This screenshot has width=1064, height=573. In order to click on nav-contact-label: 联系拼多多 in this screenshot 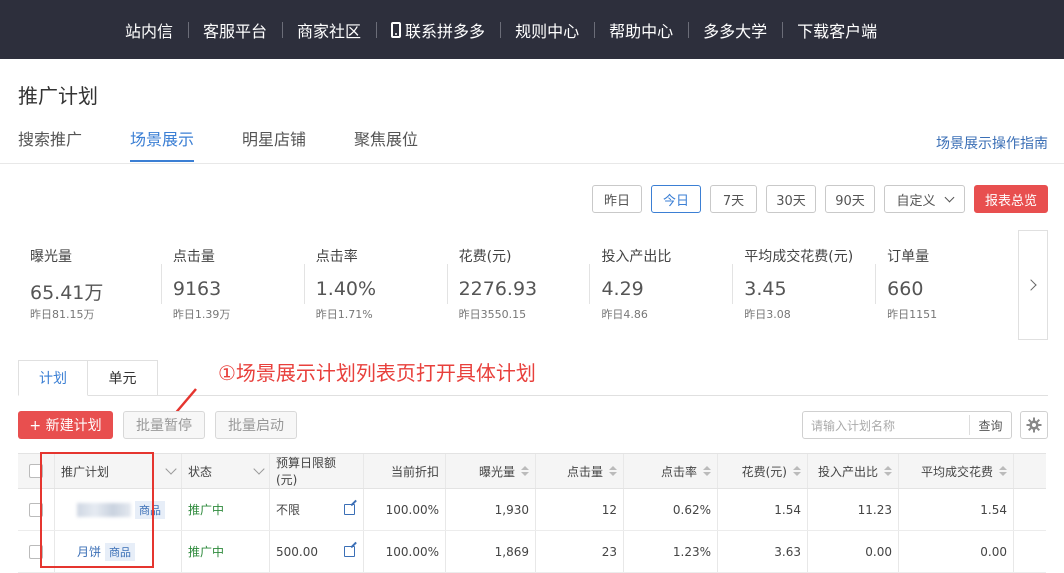, I will do `click(445, 31)`.